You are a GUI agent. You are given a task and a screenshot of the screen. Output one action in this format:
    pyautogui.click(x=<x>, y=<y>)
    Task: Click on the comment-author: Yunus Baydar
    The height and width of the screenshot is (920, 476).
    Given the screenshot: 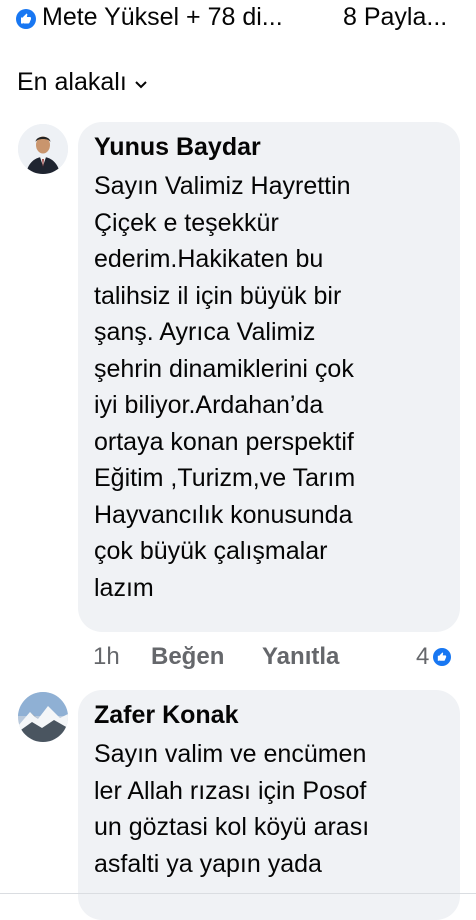 What is the action you would take?
    pyautogui.click(x=269, y=147)
    